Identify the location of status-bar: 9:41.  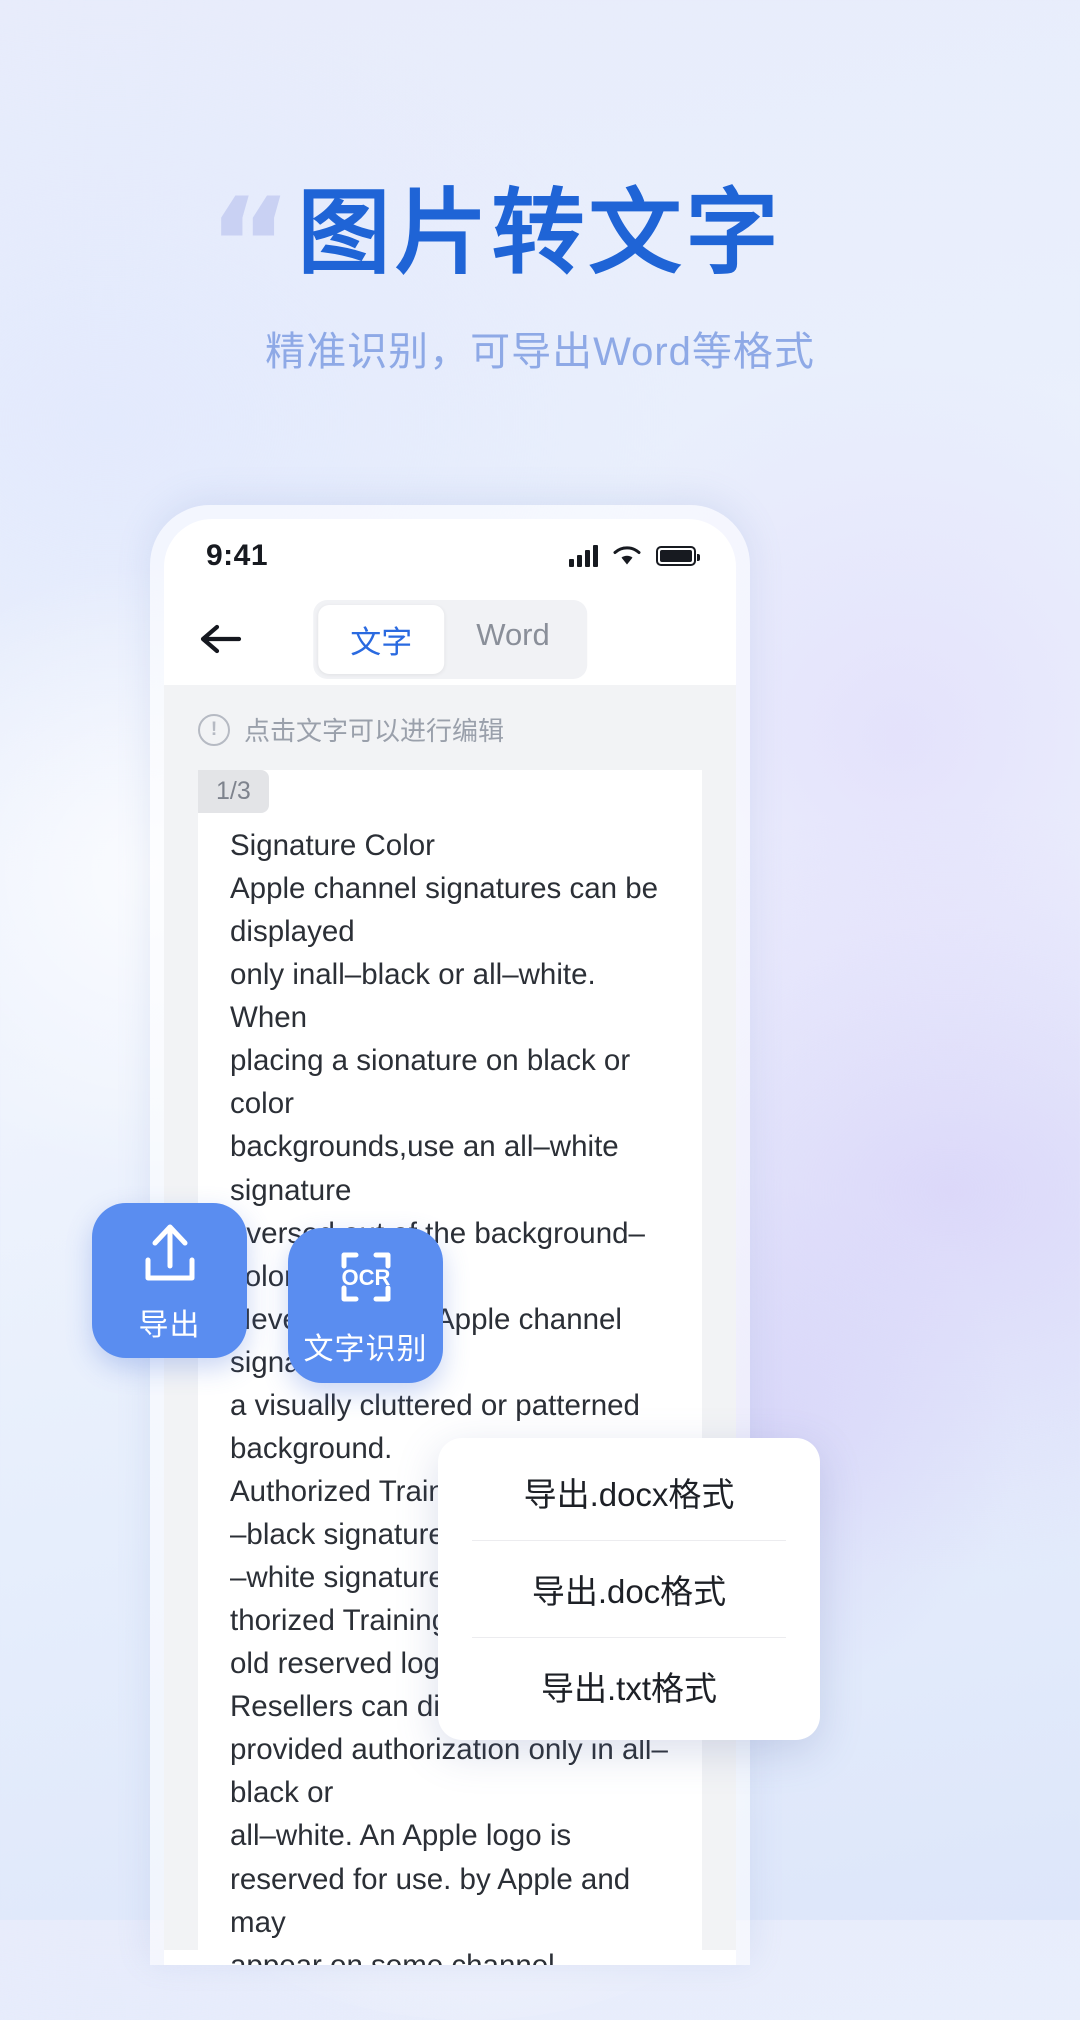
(450, 556).